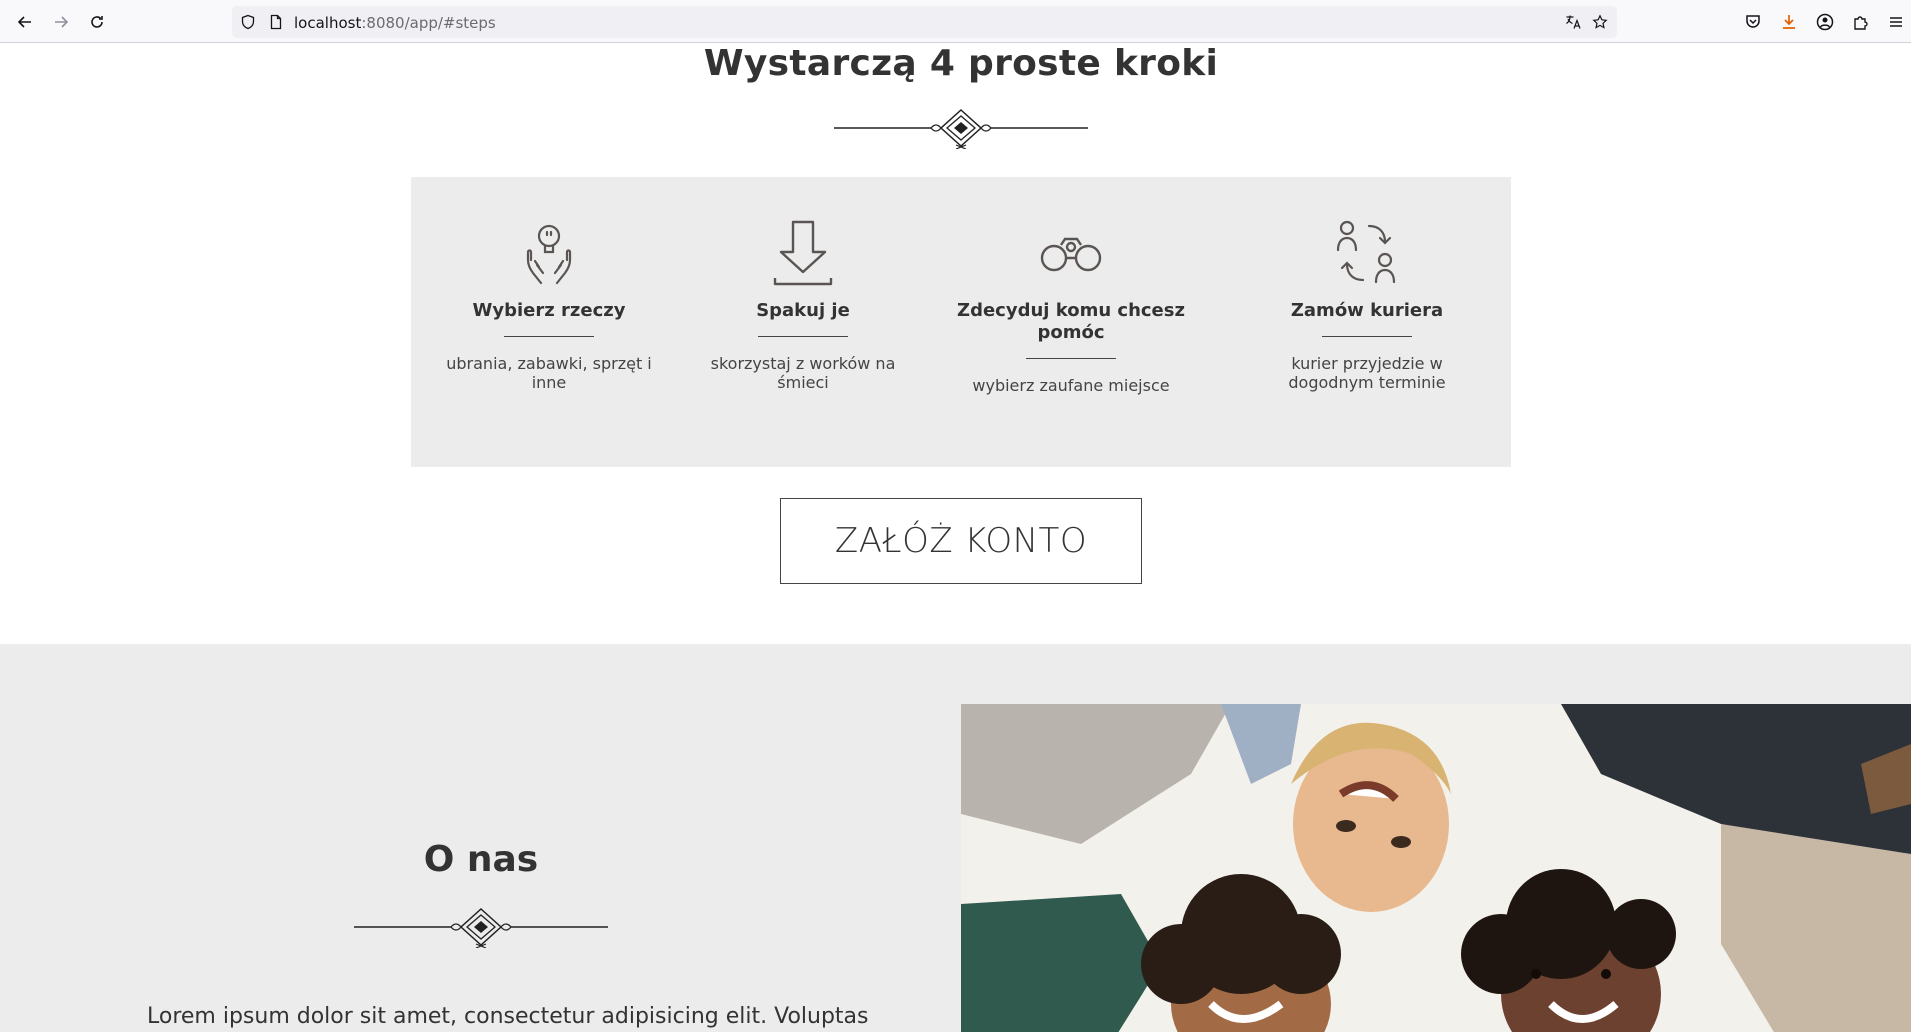 This screenshot has width=1911, height=1032. Describe the element at coordinates (961, 541) in the screenshot. I see `create-account-button: ZAŁÓŻ KONTO` at that location.